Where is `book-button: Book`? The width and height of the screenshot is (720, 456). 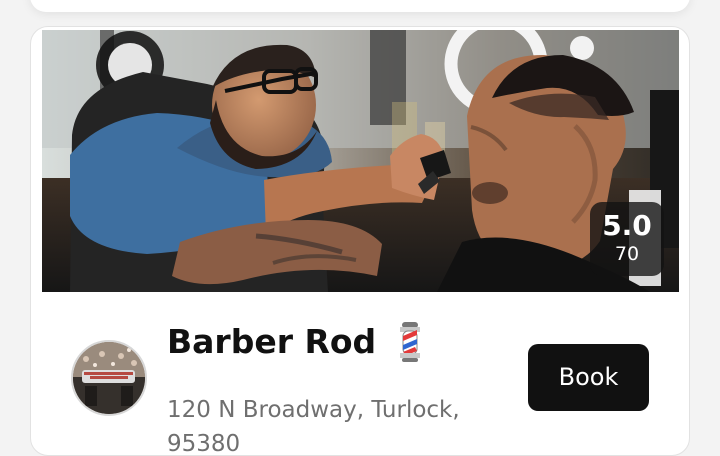 book-button: Book is located at coordinates (588, 377).